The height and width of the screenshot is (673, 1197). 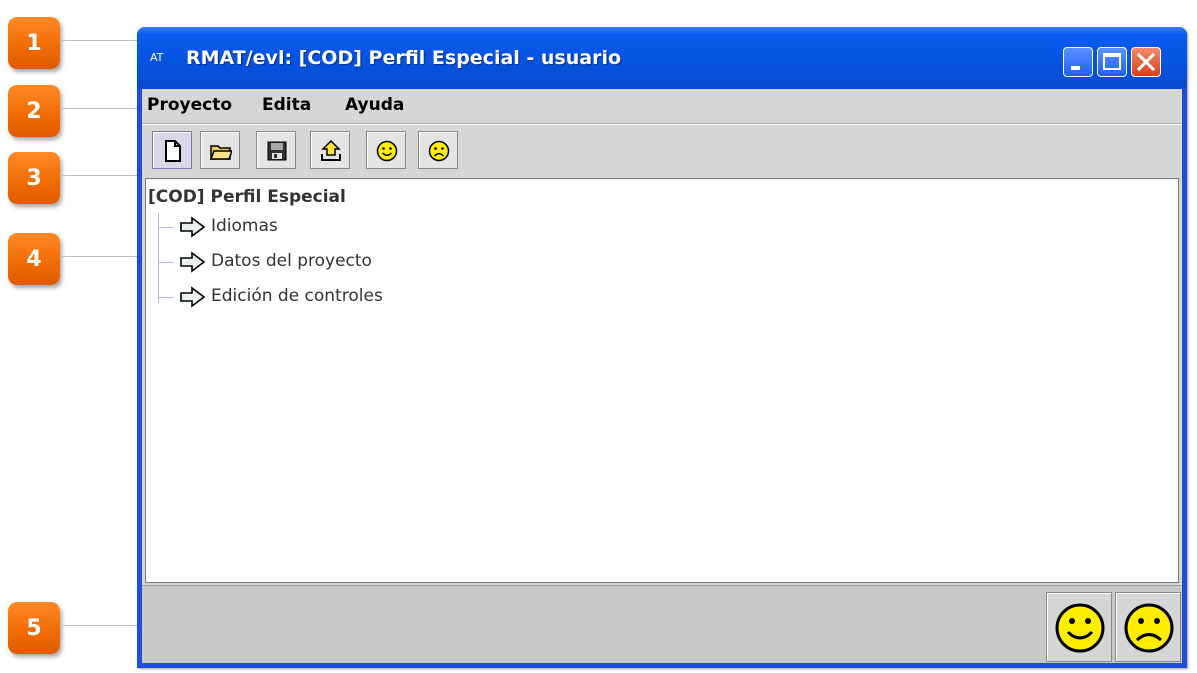 What do you see at coordinates (34, 628) in the screenshot?
I see `callout-badge: 5` at bounding box center [34, 628].